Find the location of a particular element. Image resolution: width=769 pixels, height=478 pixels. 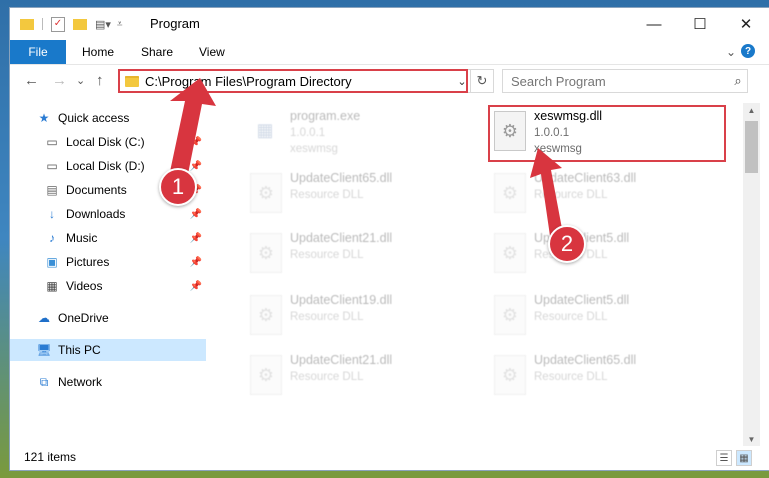

search-icon: ⌕ is located at coordinates (738, 81).